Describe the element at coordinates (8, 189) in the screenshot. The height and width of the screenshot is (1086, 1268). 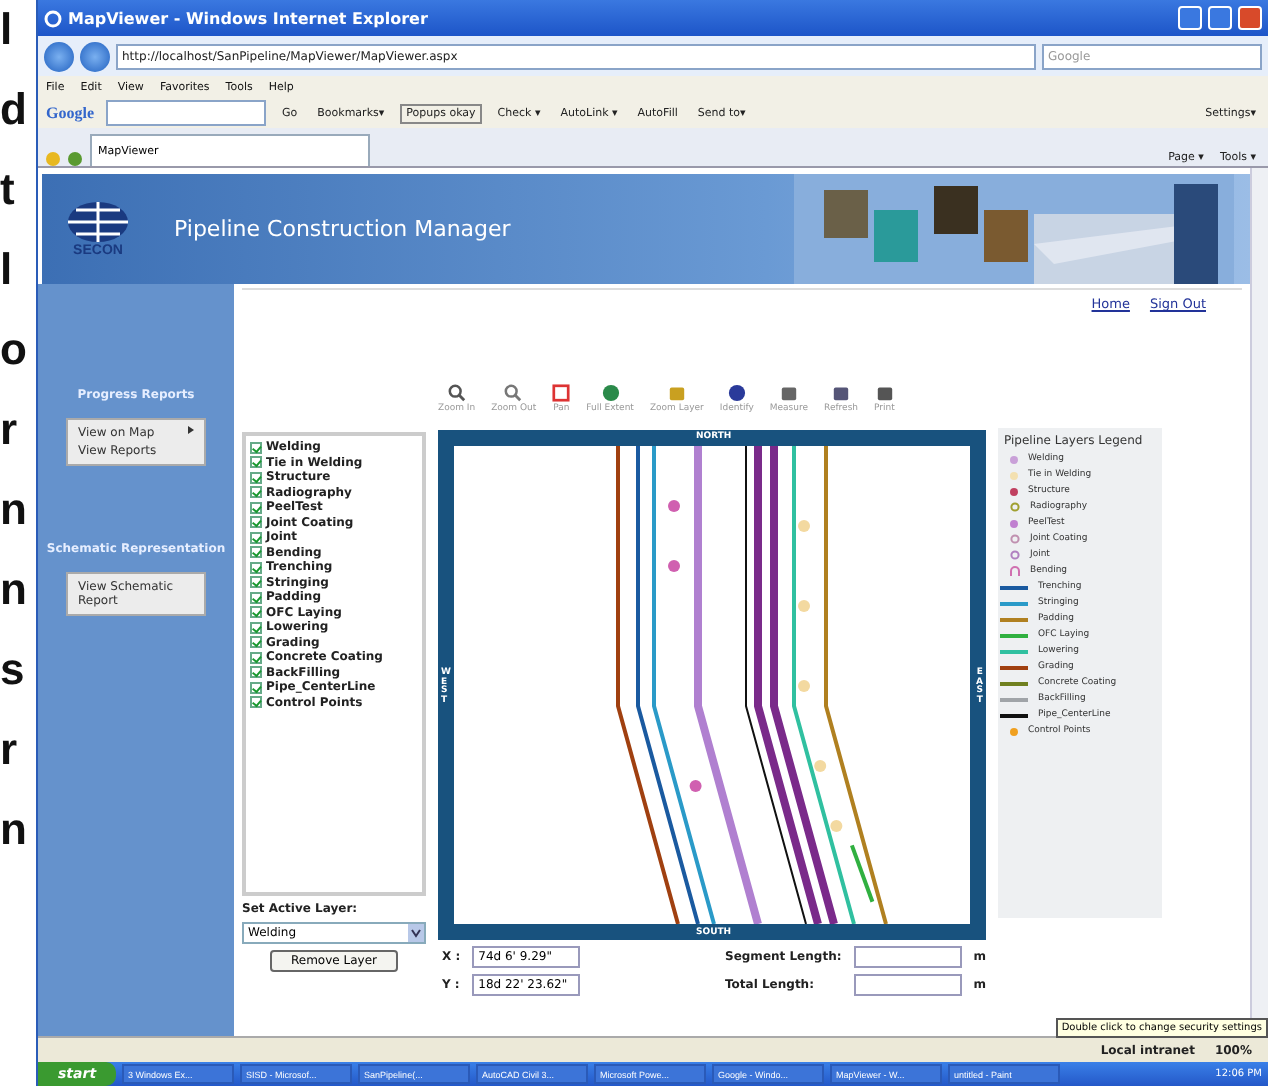
I see `print-text: t` at that location.